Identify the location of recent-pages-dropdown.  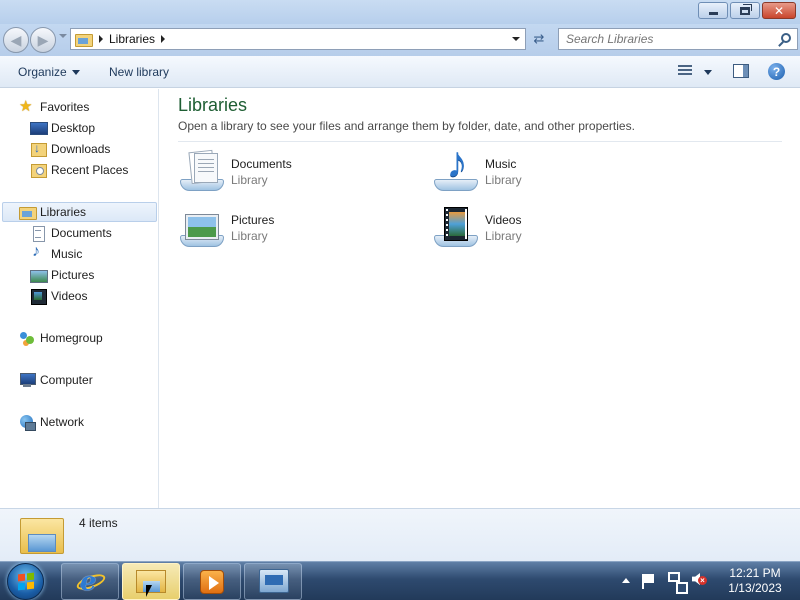
(63, 36).